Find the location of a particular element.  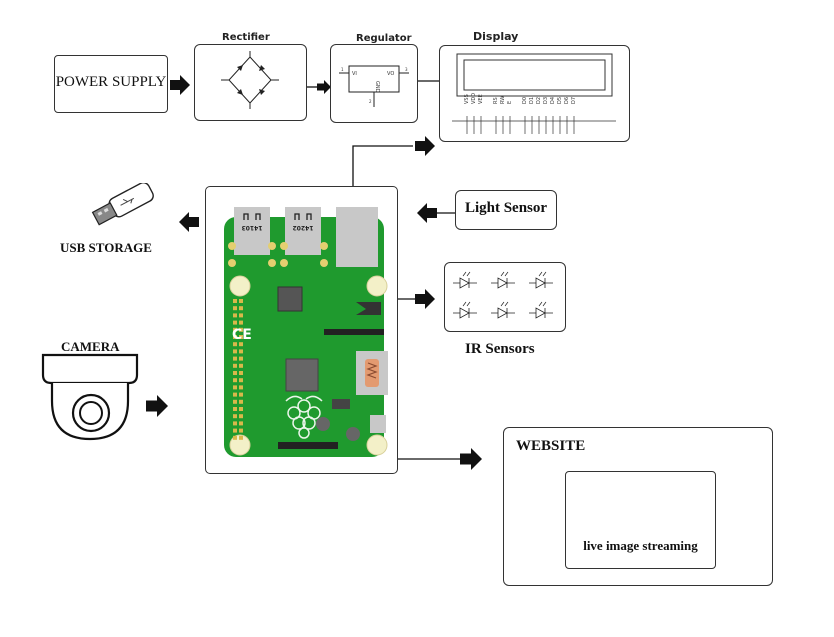

svg-text: CE is located at coordinates (242, 335).